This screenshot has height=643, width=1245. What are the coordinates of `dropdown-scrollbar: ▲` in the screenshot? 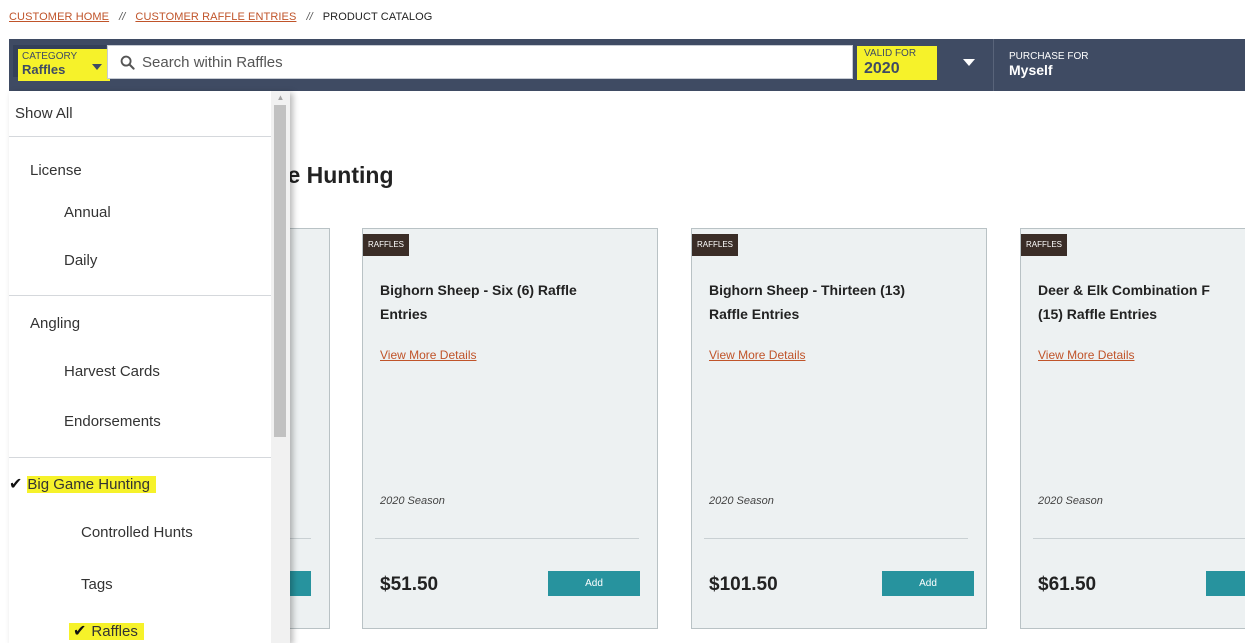 It's located at (280, 367).